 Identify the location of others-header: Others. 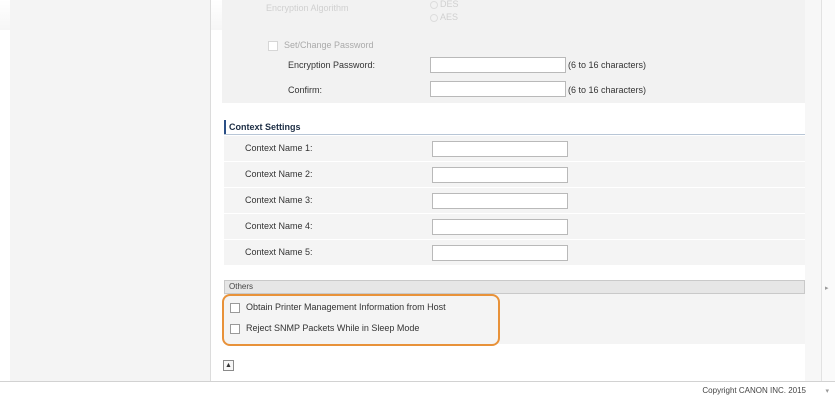
(514, 287).